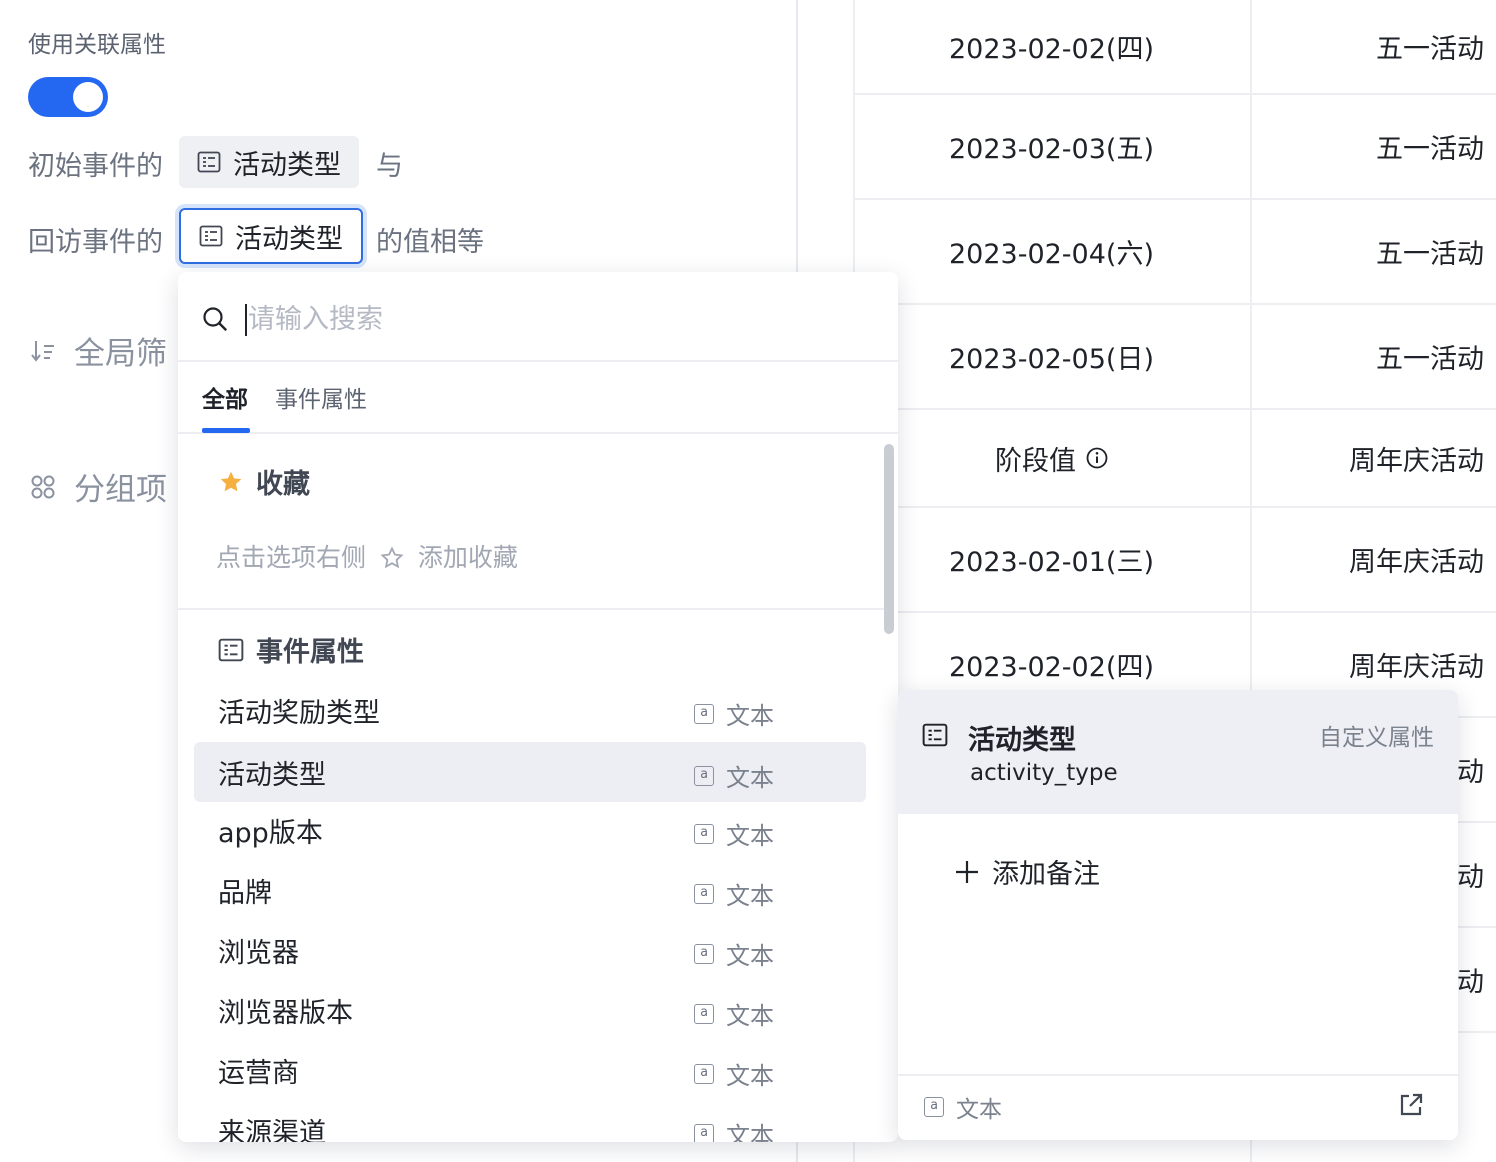  What do you see at coordinates (1046, 874) in the screenshot?
I see `add-note-label: 添加备注` at bounding box center [1046, 874].